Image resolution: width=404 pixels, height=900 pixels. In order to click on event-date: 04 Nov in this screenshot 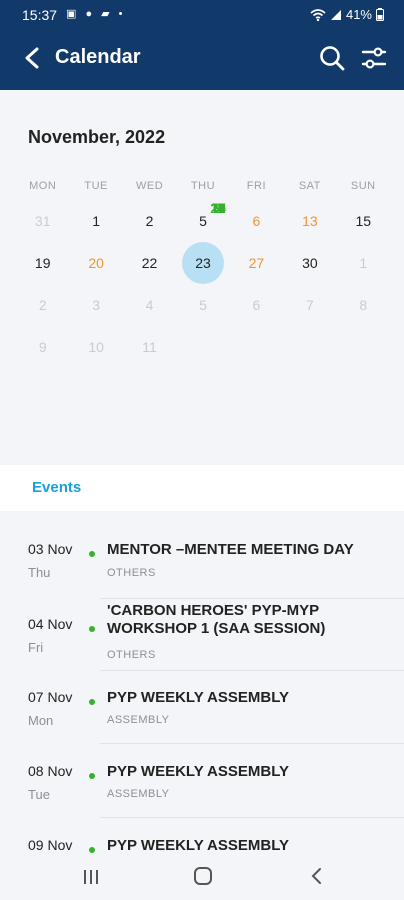, I will do `click(50, 624)`.